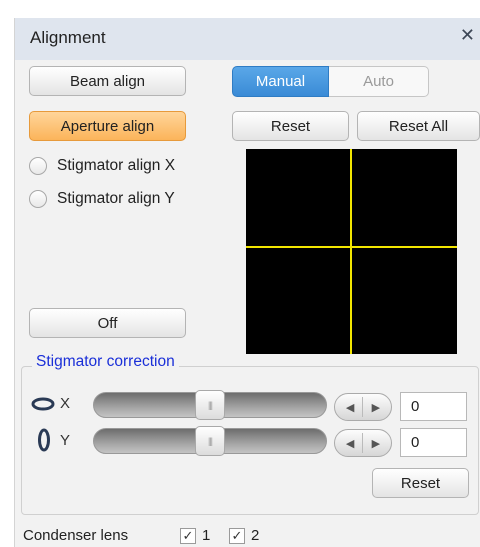  I want to click on reset-all-button: Reset All, so click(418, 126).